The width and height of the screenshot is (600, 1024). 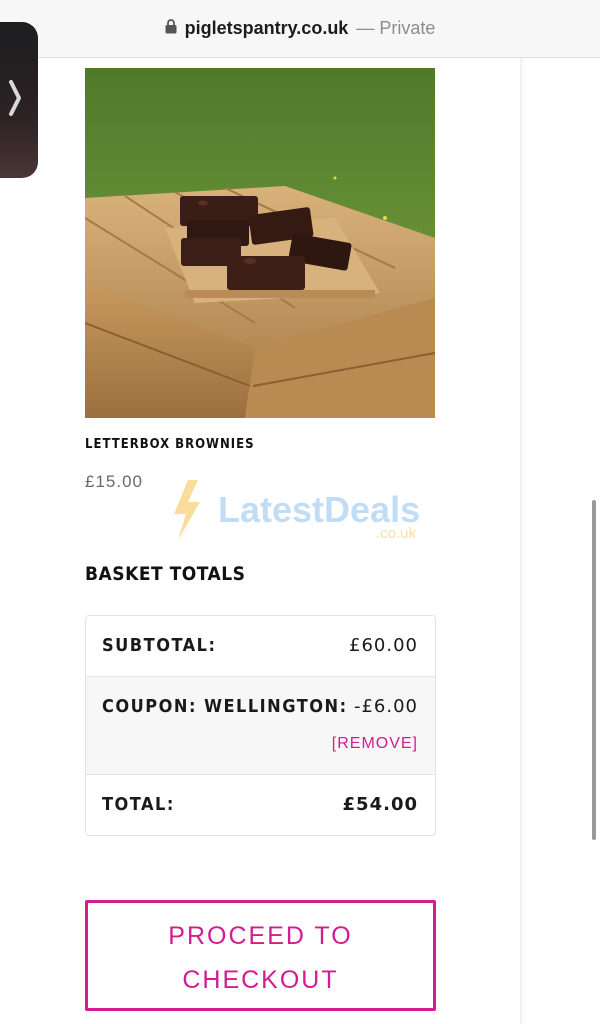 I want to click on product-name: LETTERBOX BROWNIES, so click(x=170, y=444).